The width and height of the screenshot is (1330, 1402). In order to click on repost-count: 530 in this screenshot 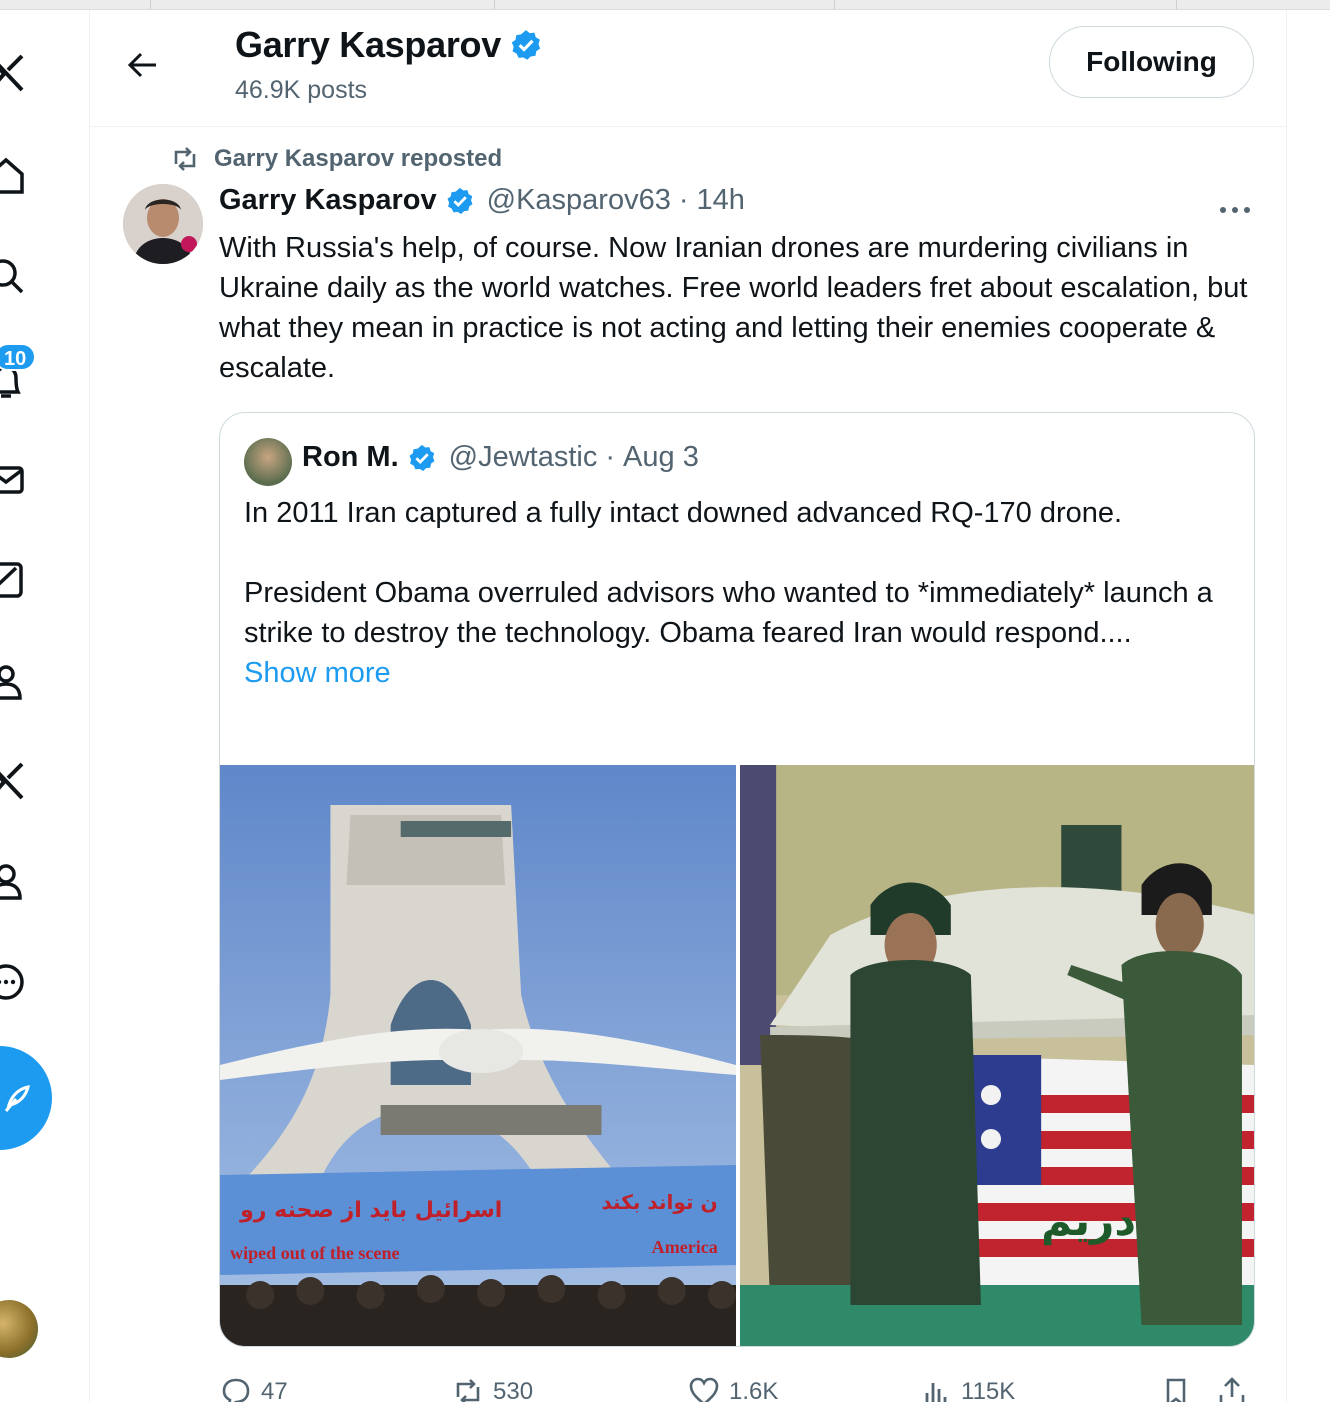, I will do `click(513, 1390)`.